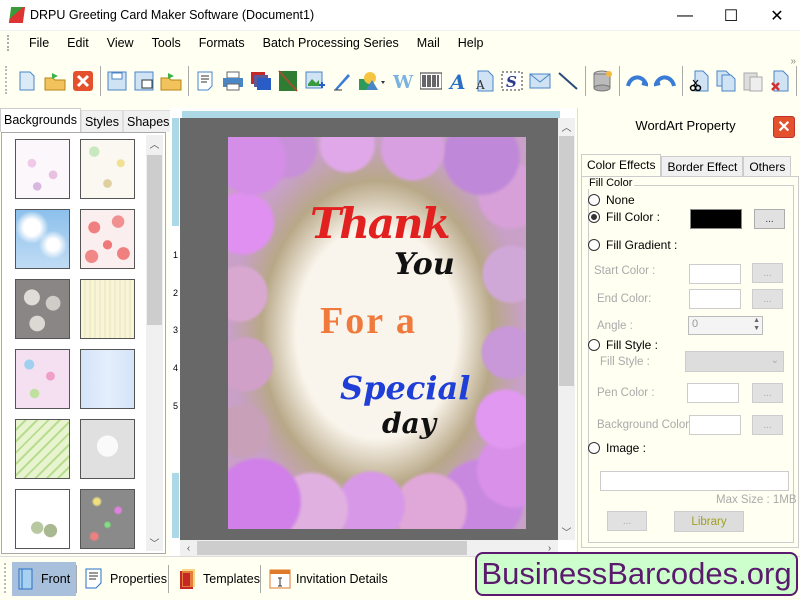 Image resolution: width=800 pixels, height=600 pixels. I want to click on wordart-special: Special, so click(405, 388).